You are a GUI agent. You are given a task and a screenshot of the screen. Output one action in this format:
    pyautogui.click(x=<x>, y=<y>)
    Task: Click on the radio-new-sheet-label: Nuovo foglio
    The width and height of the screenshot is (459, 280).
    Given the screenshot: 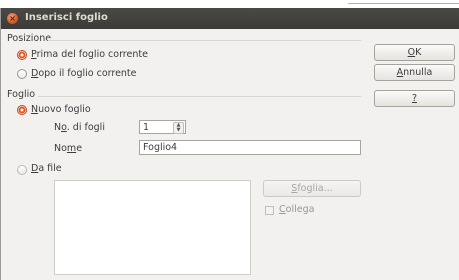 What is the action you would take?
    pyautogui.click(x=61, y=109)
    